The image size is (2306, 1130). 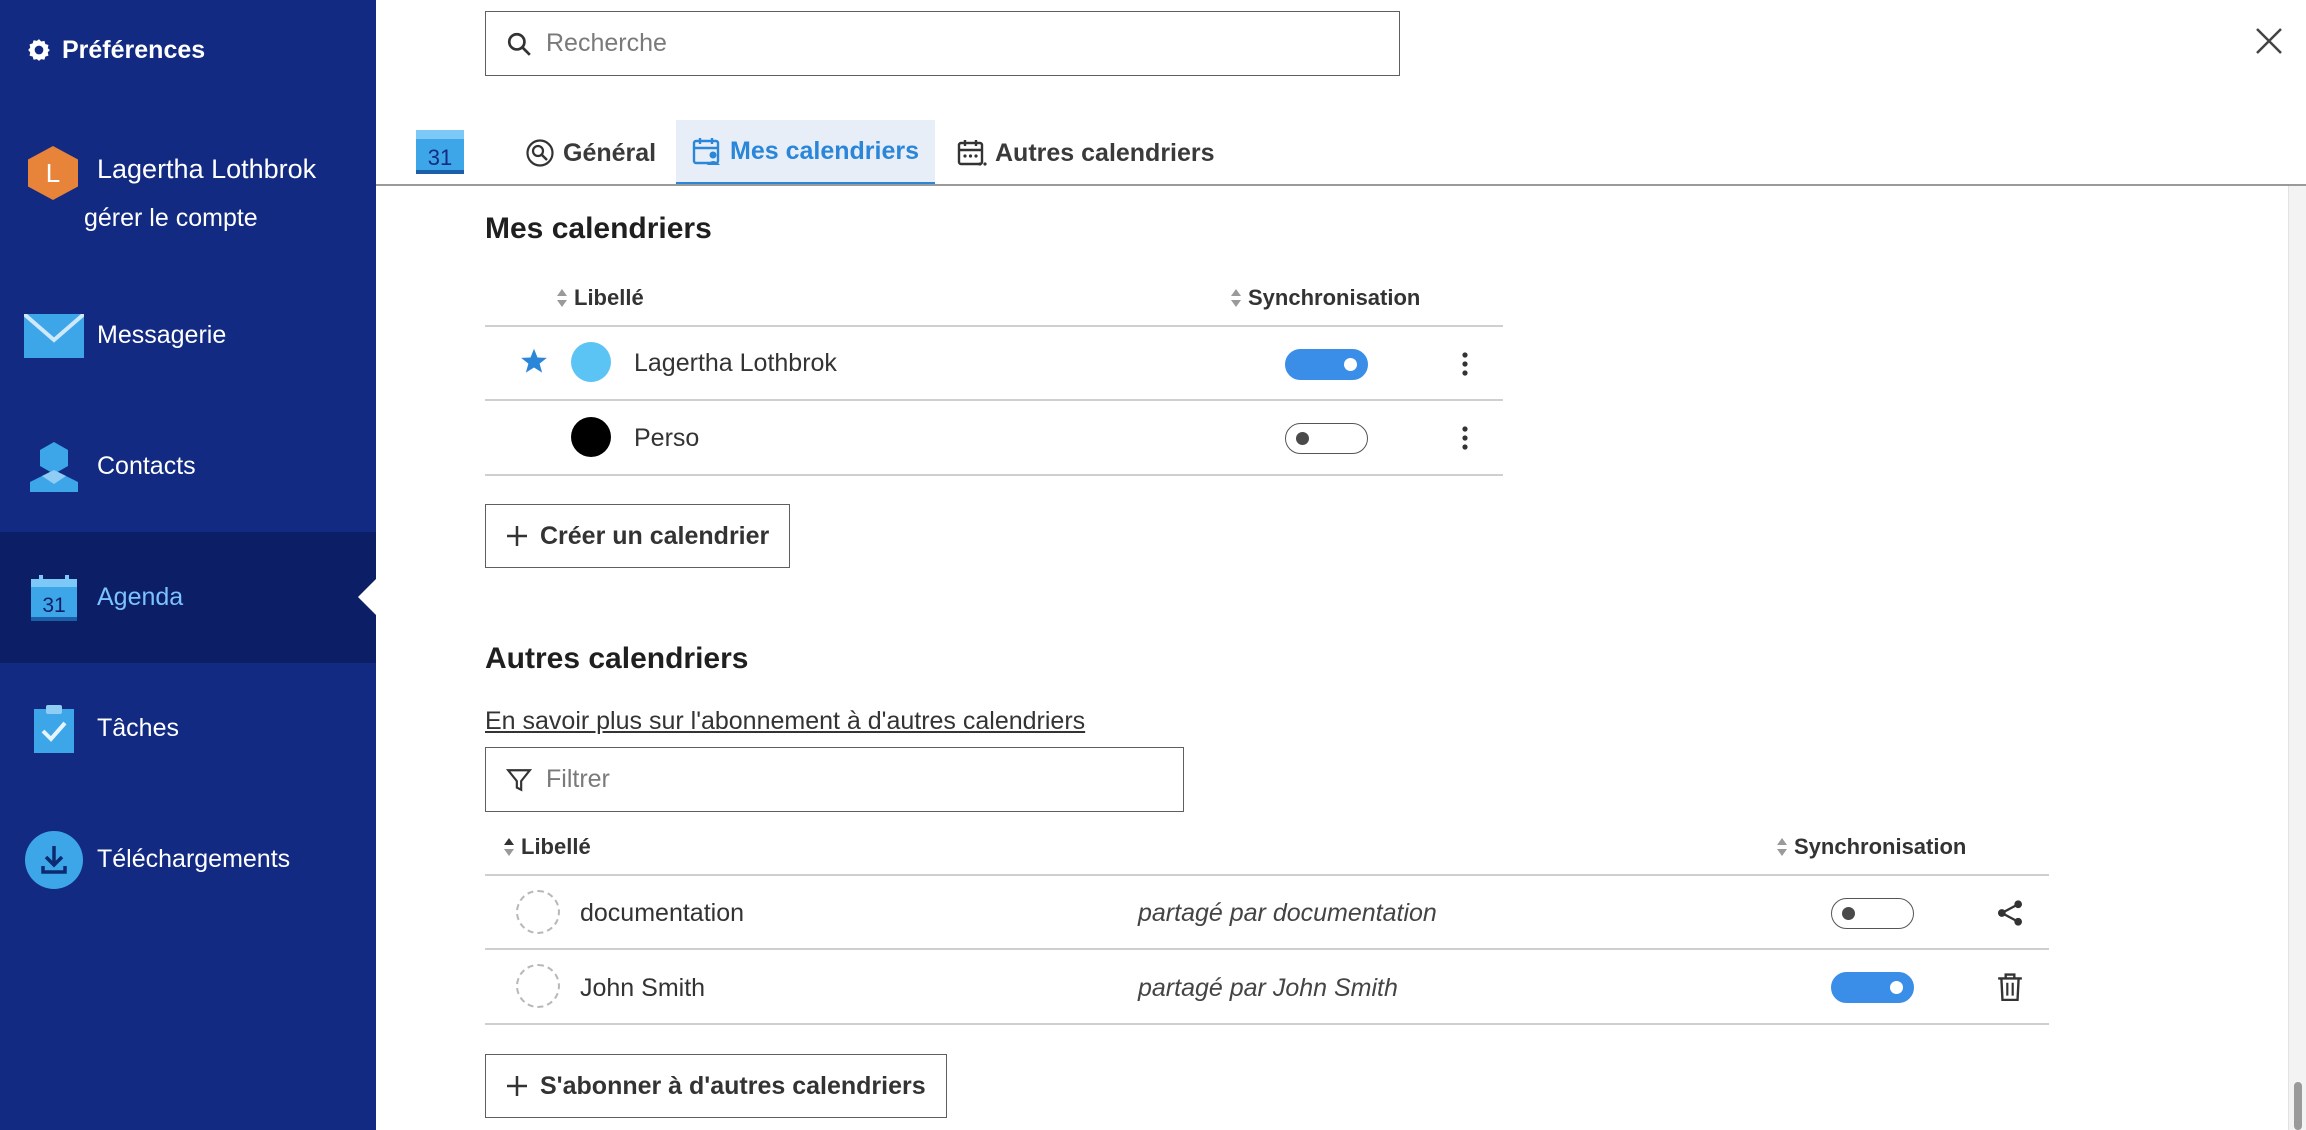 What do you see at coordinates (667, 438) in the screenshot?
I see `calendar-name: Perso` at bounding box center [667, 438].